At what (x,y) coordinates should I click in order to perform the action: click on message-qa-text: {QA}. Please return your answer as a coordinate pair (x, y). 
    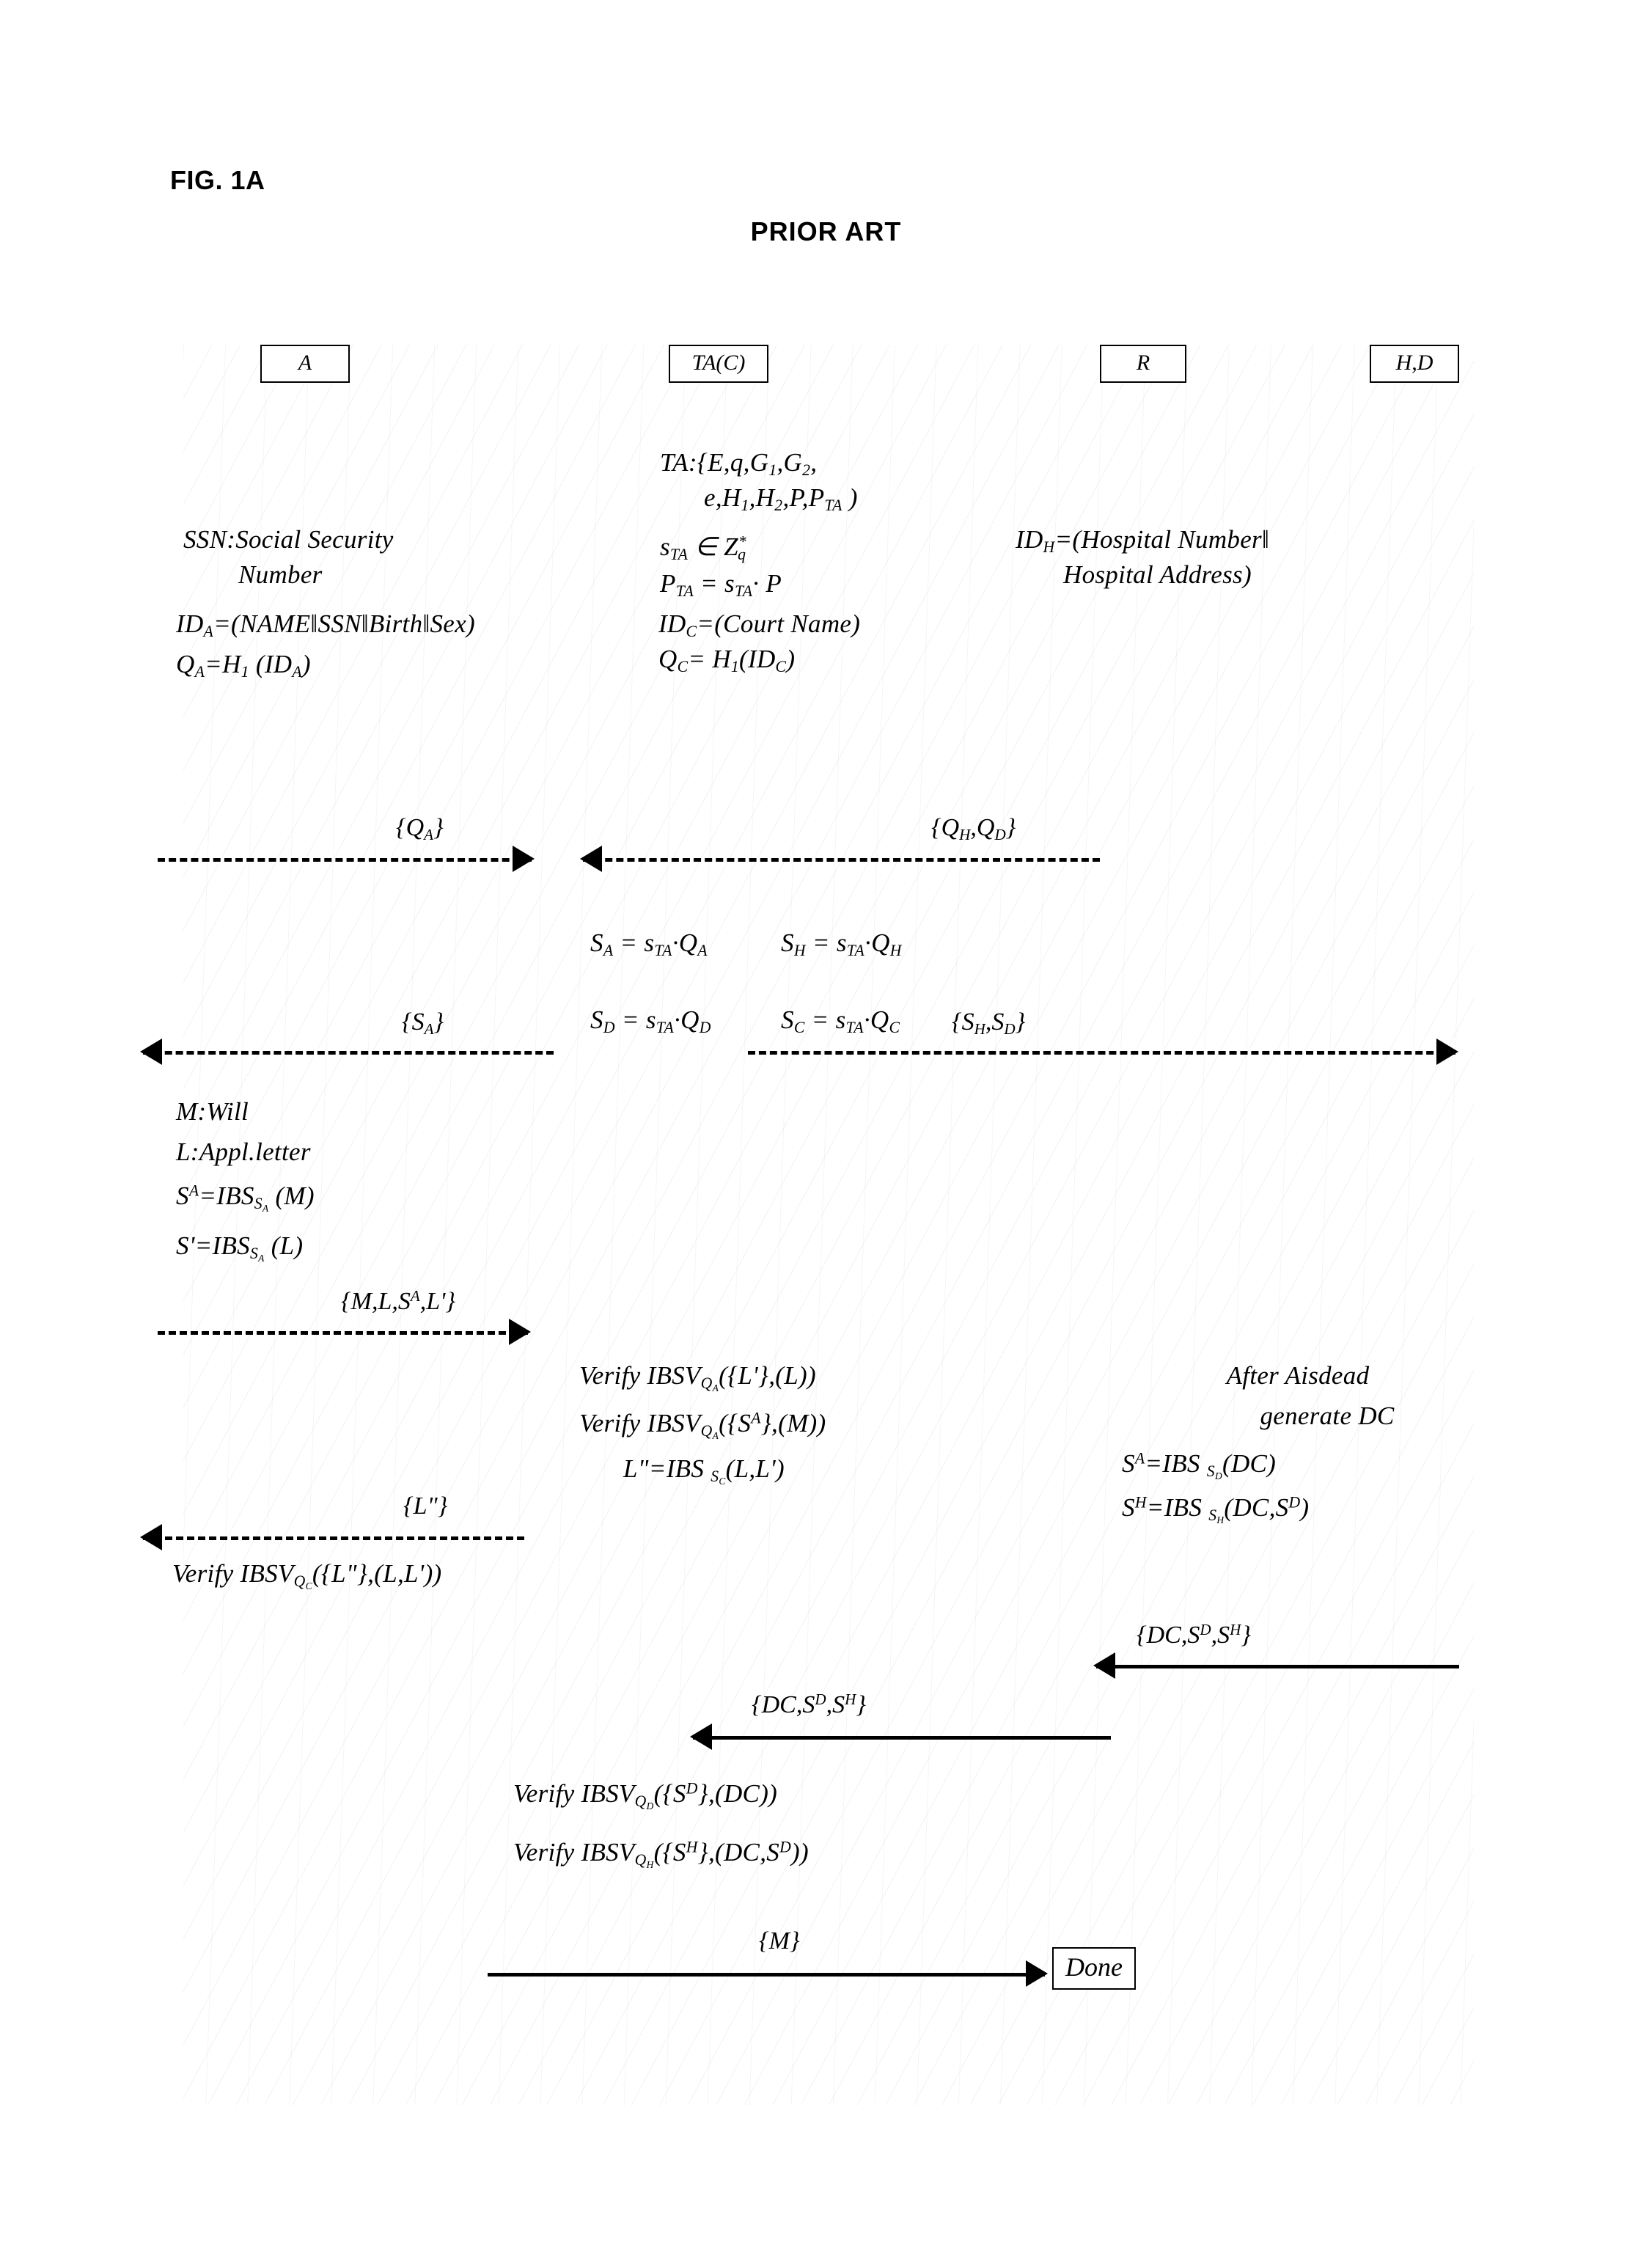
    Looking at the image, I should click on (420, 829).